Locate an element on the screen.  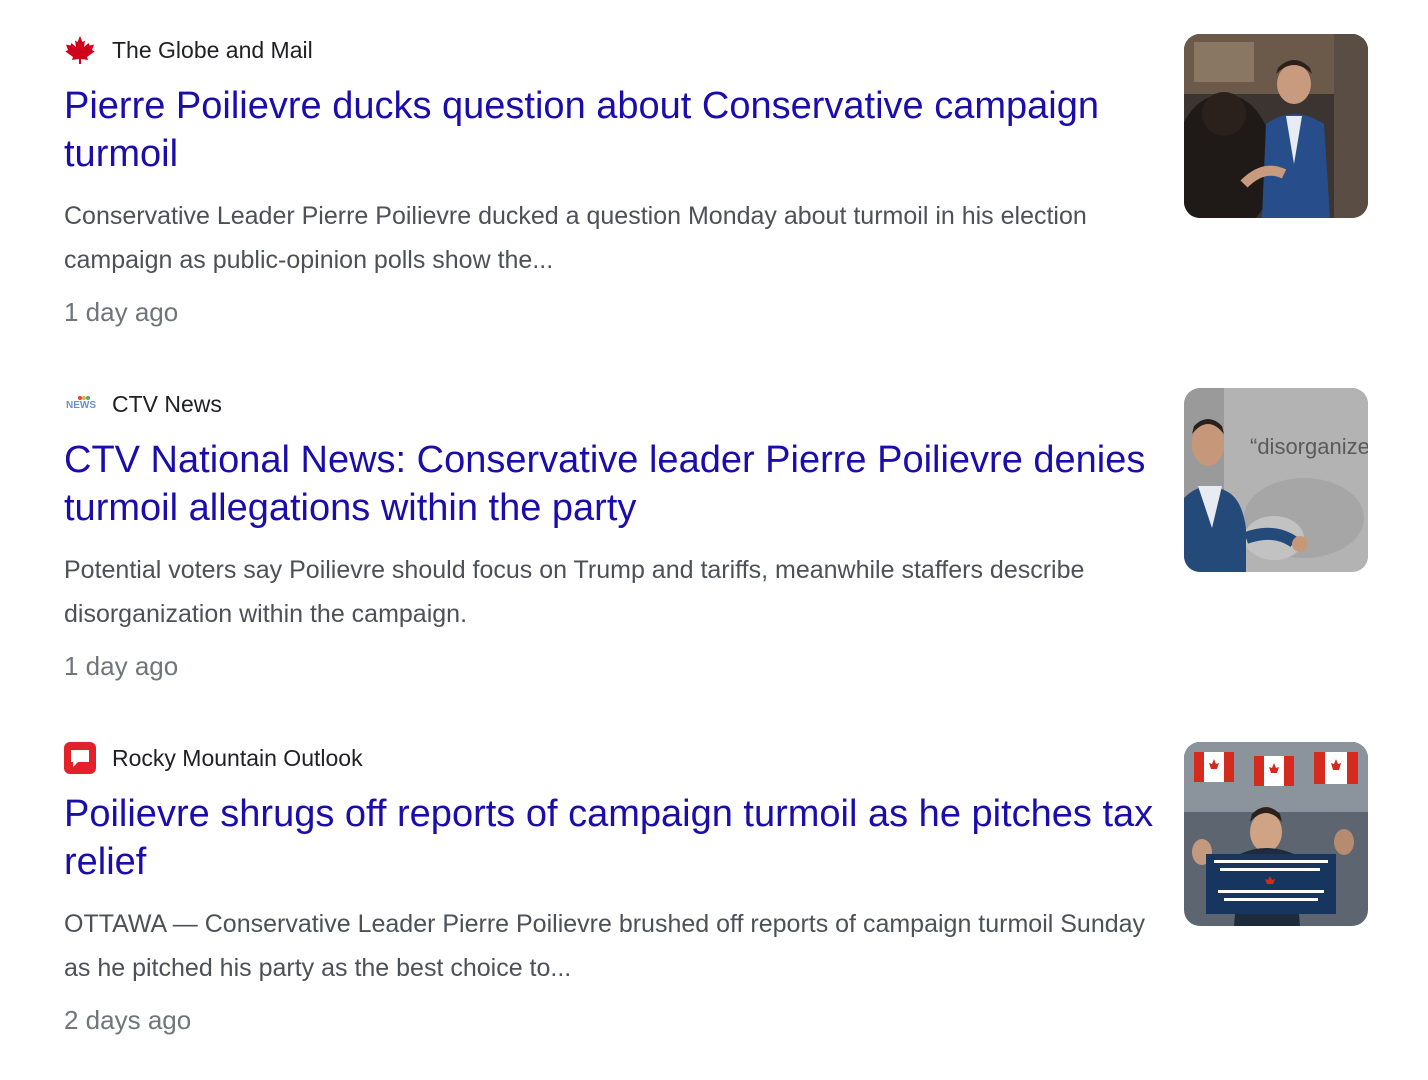
svg-text: NEWS is located at coordinates (81, 405).